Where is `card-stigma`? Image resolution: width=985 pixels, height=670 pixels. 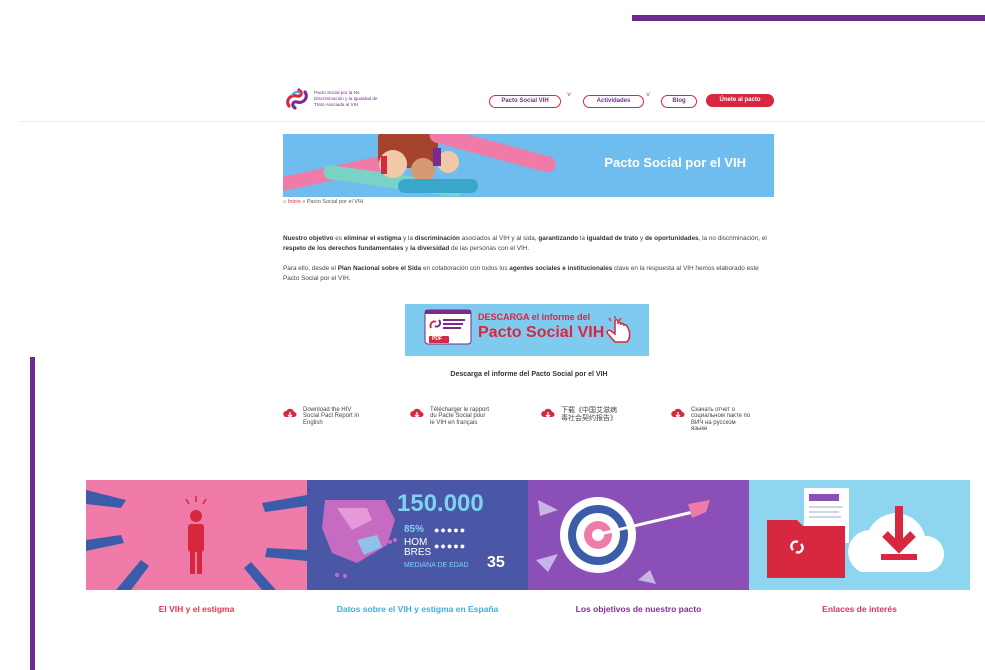 card-stigma is located at coordinates (196, 535).